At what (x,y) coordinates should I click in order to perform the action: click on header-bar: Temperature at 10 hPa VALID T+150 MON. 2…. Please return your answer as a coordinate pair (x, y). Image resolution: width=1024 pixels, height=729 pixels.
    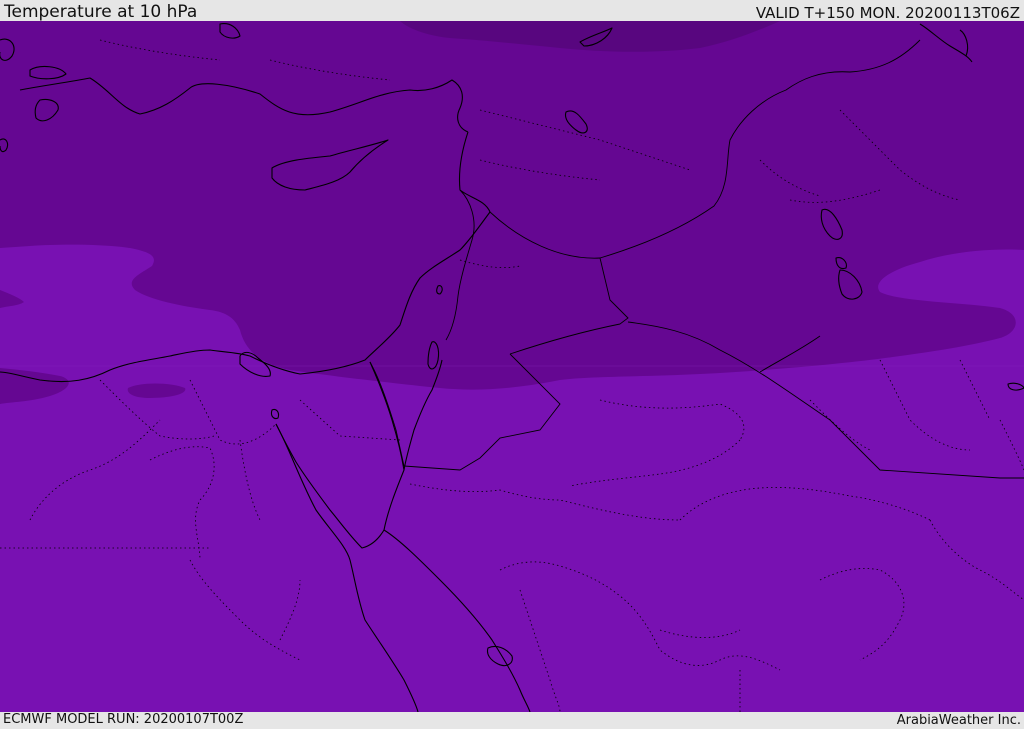
    Looking at the image, I should click on (512, 10).